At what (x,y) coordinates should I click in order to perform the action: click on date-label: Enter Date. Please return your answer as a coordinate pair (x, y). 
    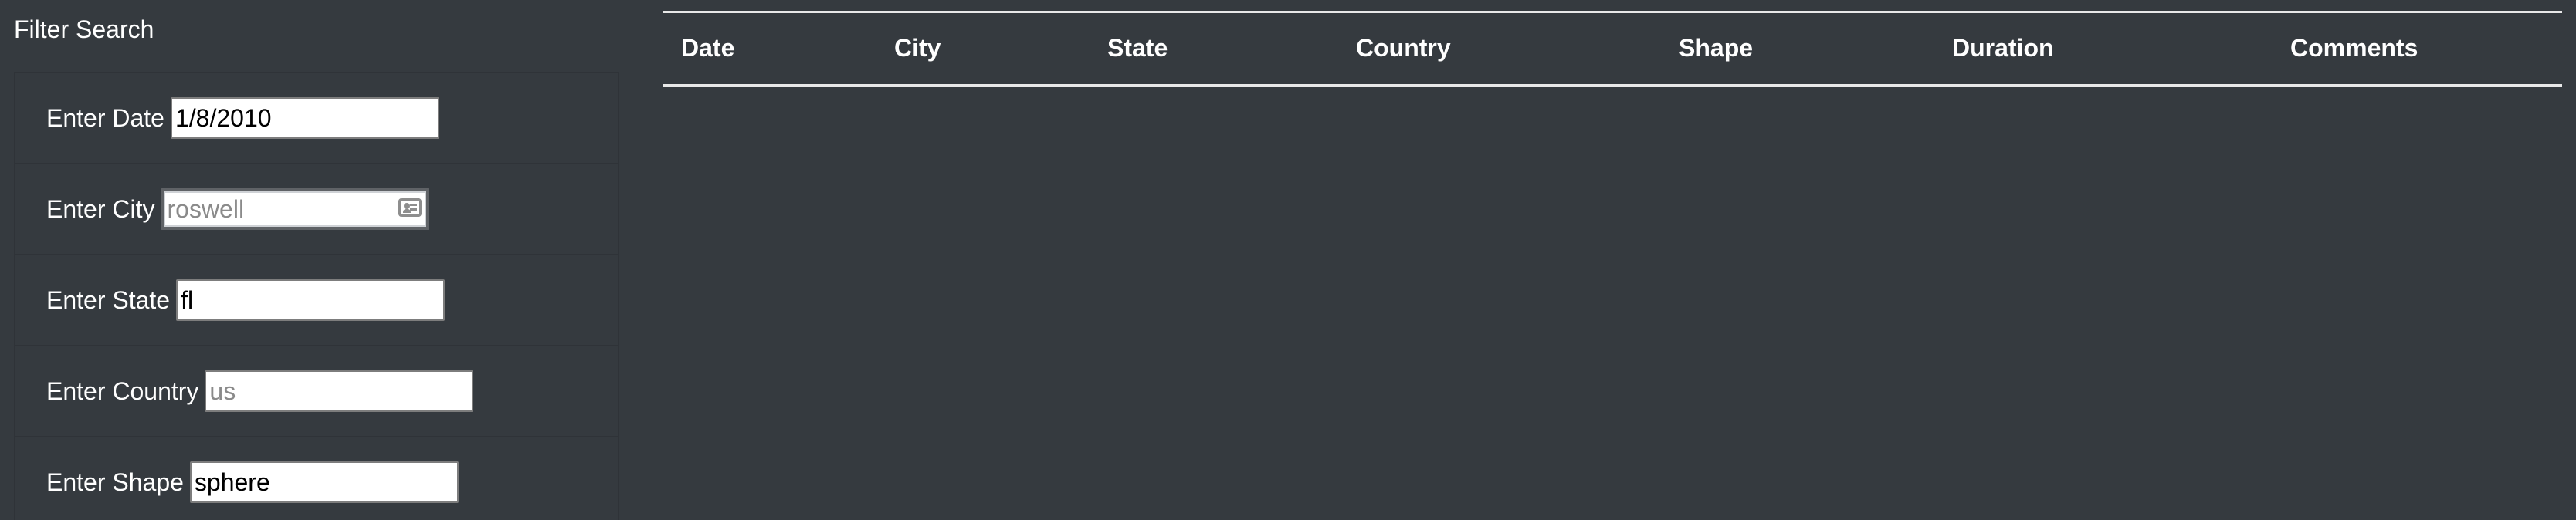
    Looking at the image, I should click on (105, 118).